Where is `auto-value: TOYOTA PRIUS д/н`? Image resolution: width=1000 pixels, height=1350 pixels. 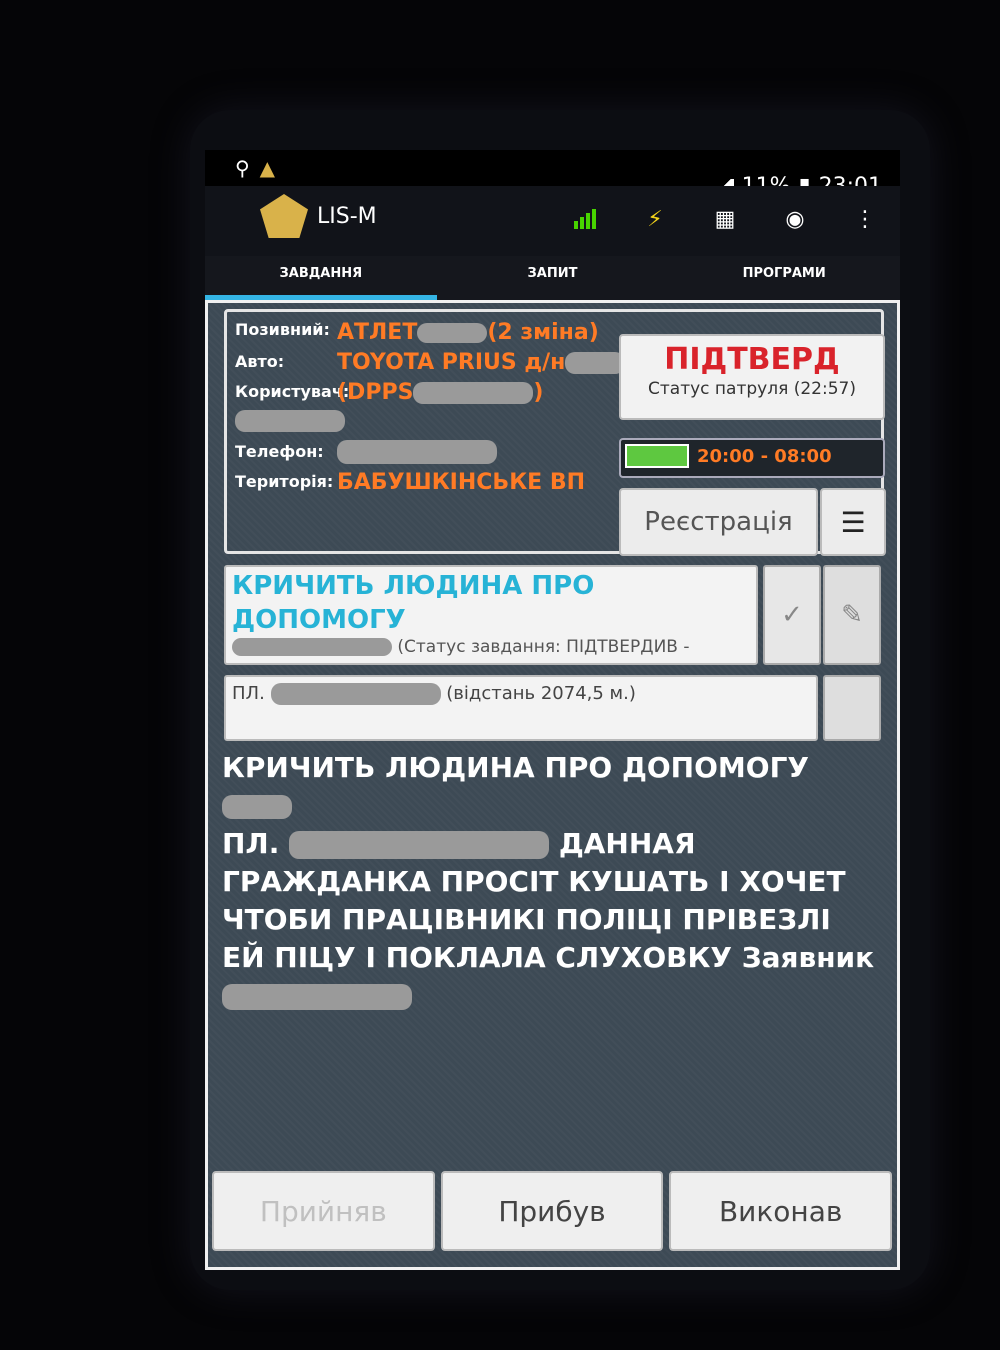
auto-value: TOYOTA PRIUS д/н is located at coordinates (481, 362).